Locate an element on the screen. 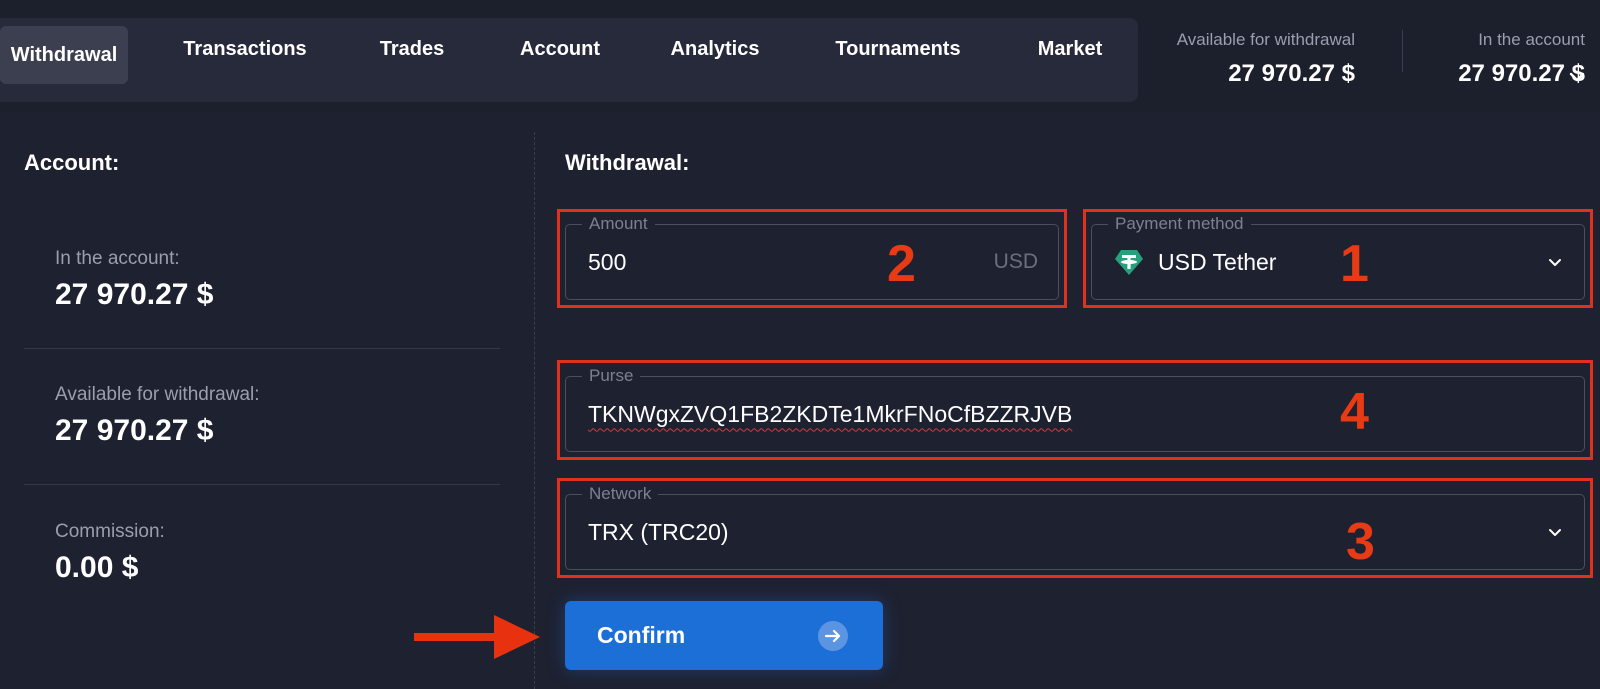 This screenshot has width=1600, height=689. step-number-3: 3 is located at coordinates (1360, 542).